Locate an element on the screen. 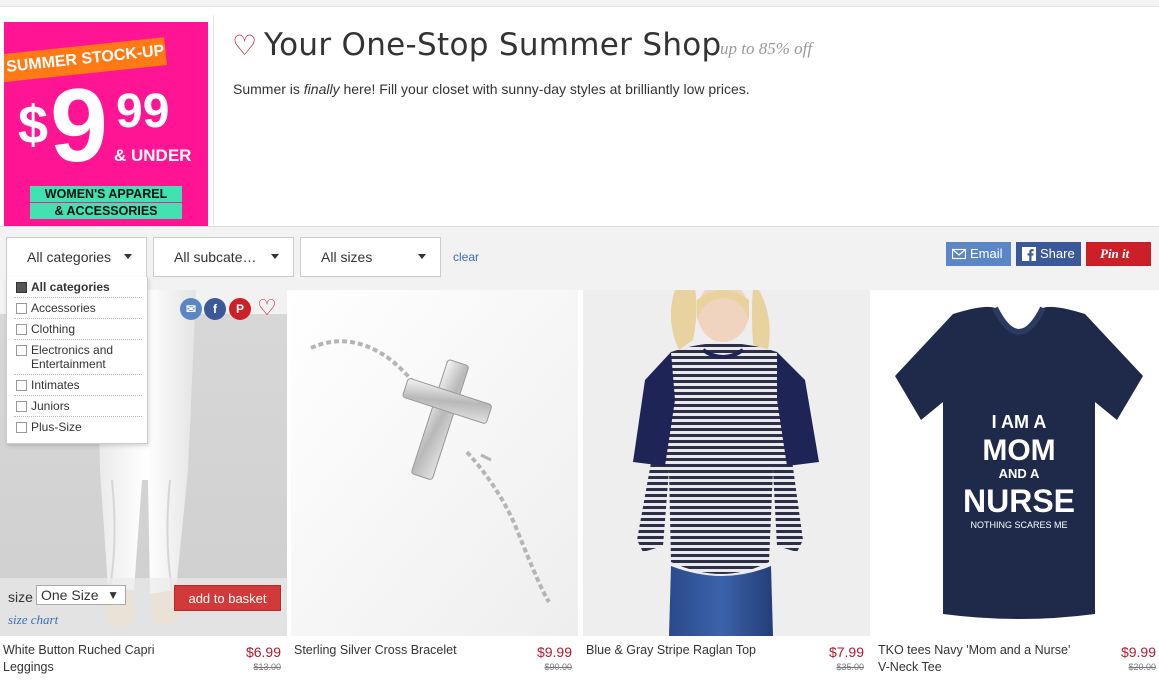  size-select: One Size ▼ is located at coordinates (81, 595).